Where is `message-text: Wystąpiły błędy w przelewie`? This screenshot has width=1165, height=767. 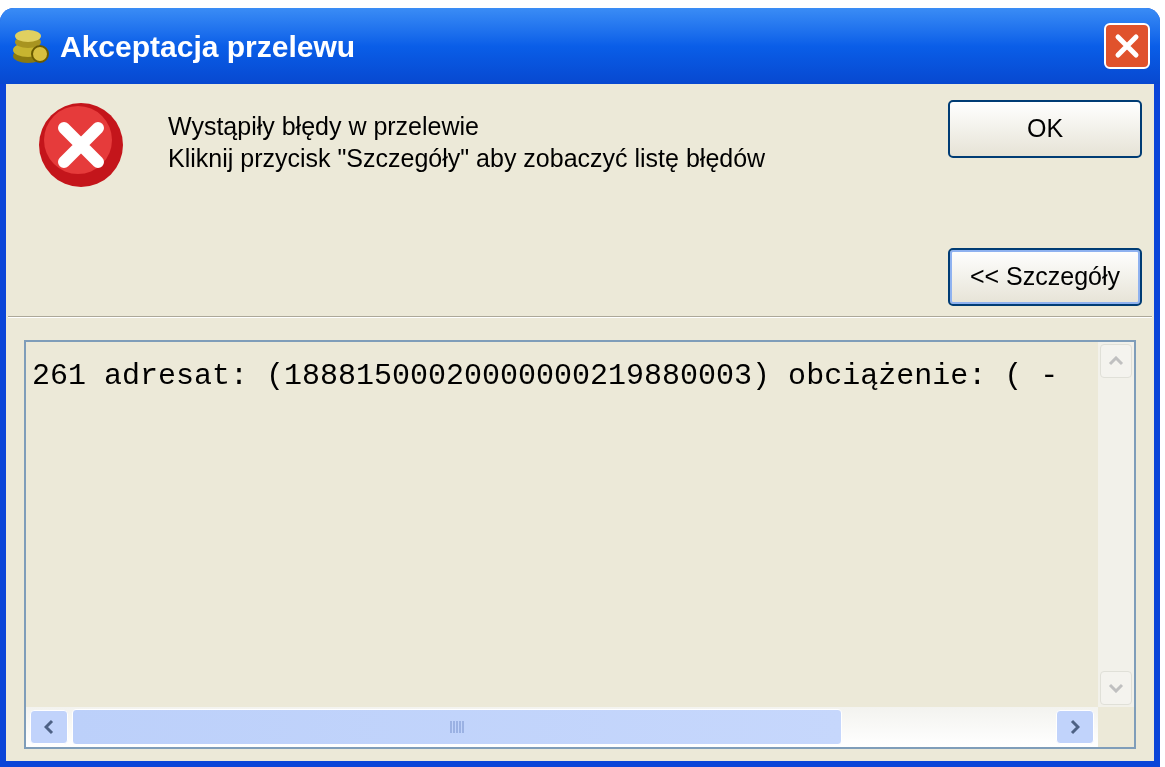
message-text: Wystąpiły błędy w przelewie is located at coordinates (324, 126).